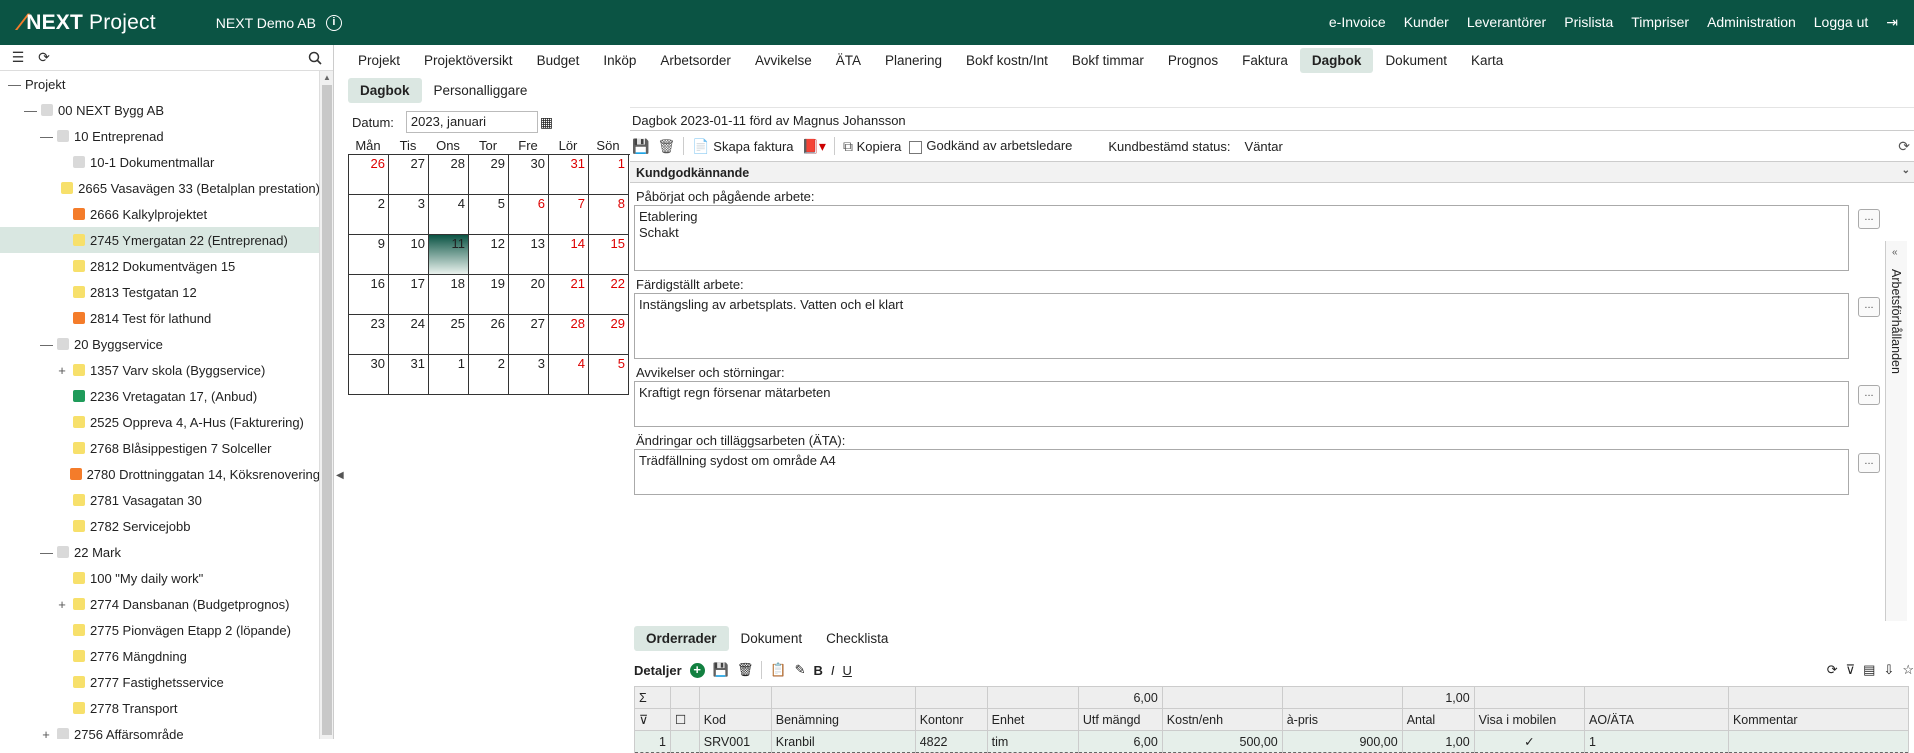  Describe the element at coordinates (315, 58) in the screenshot. I see `search-icon` at that location.